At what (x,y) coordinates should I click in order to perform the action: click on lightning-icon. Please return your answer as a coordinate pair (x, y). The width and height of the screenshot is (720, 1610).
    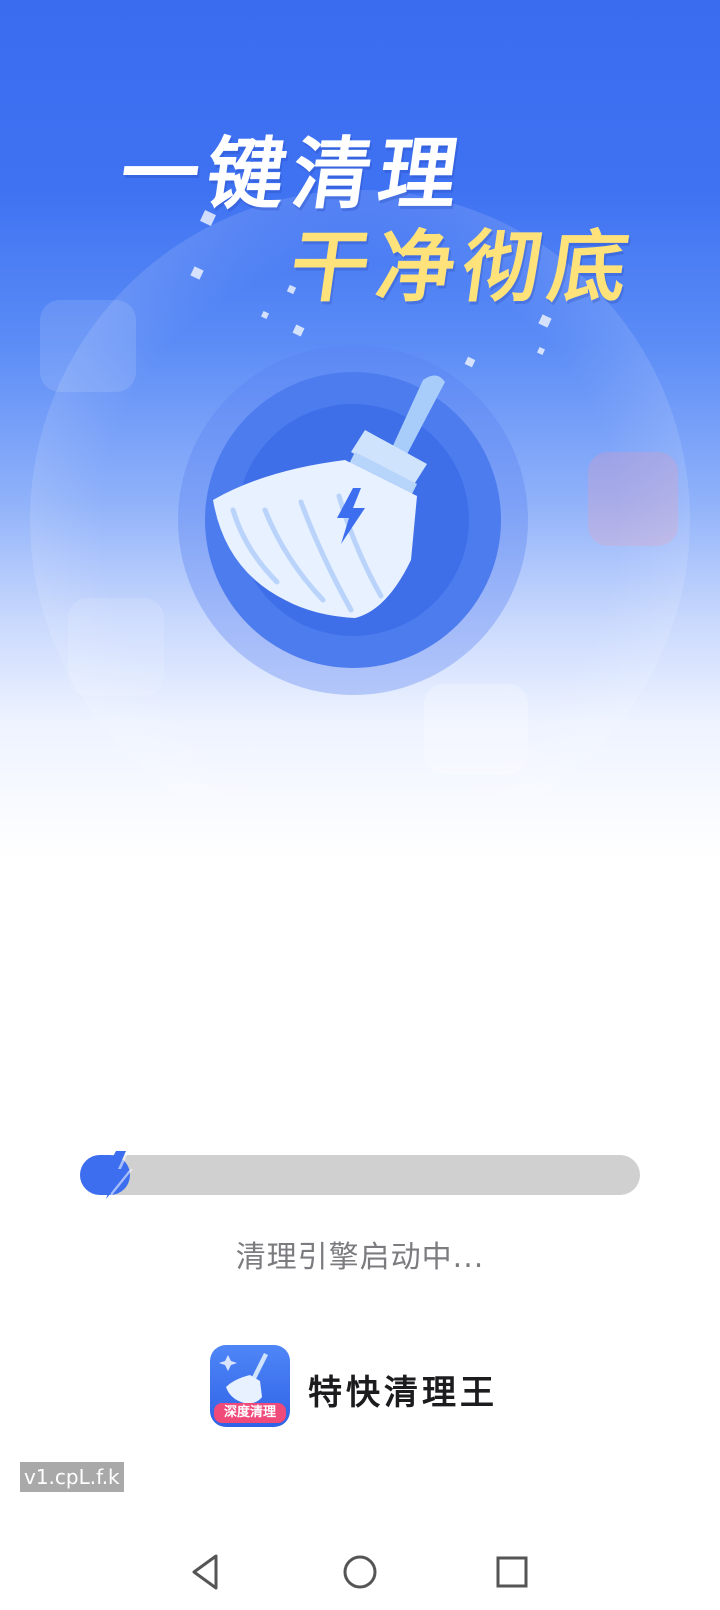
    Looking at the image, I should click on (117, 1175).